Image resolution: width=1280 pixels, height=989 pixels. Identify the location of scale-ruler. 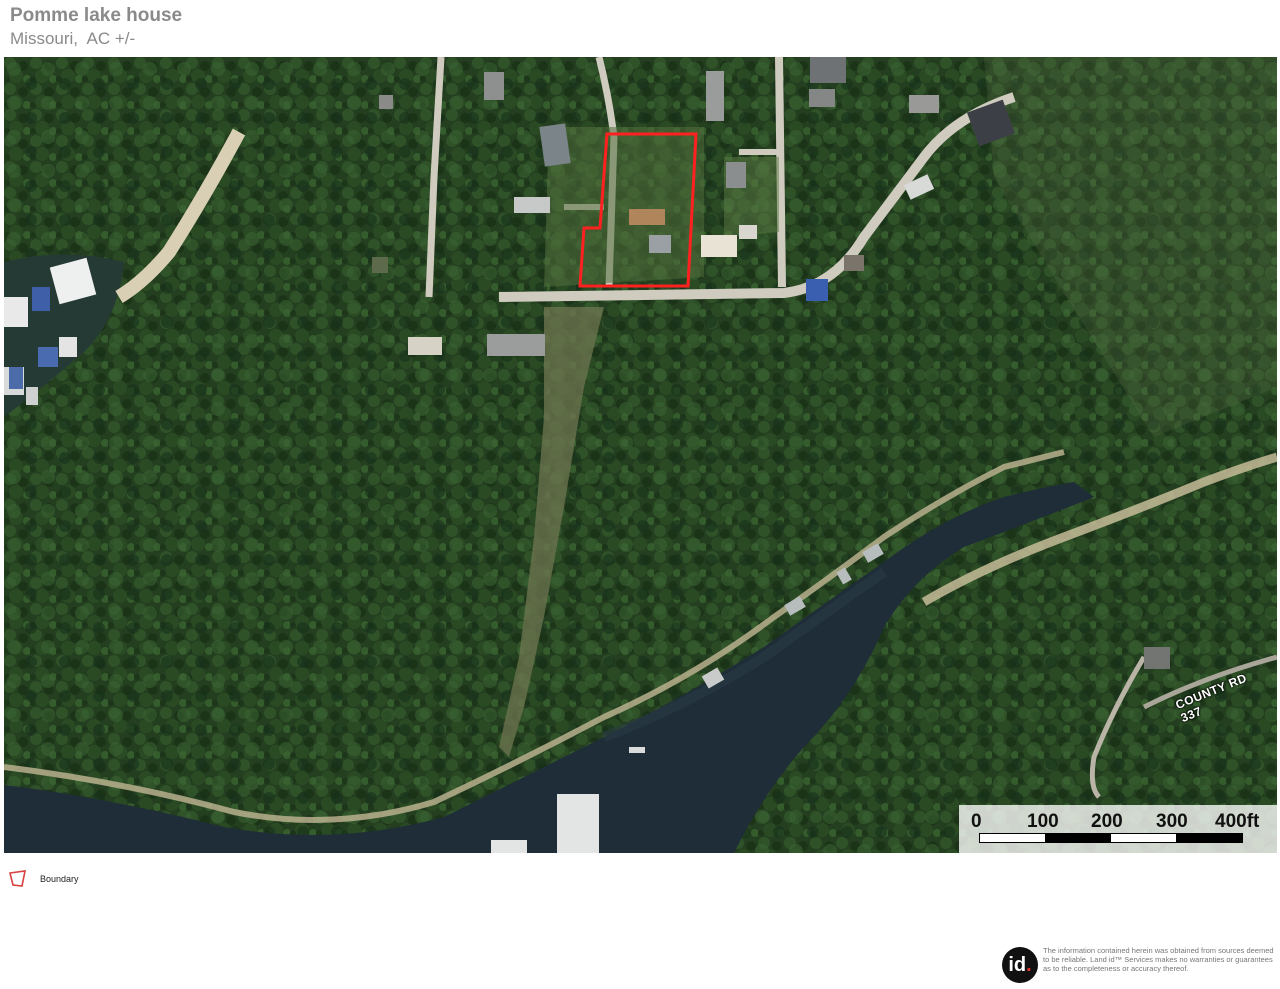
(1111, 838).